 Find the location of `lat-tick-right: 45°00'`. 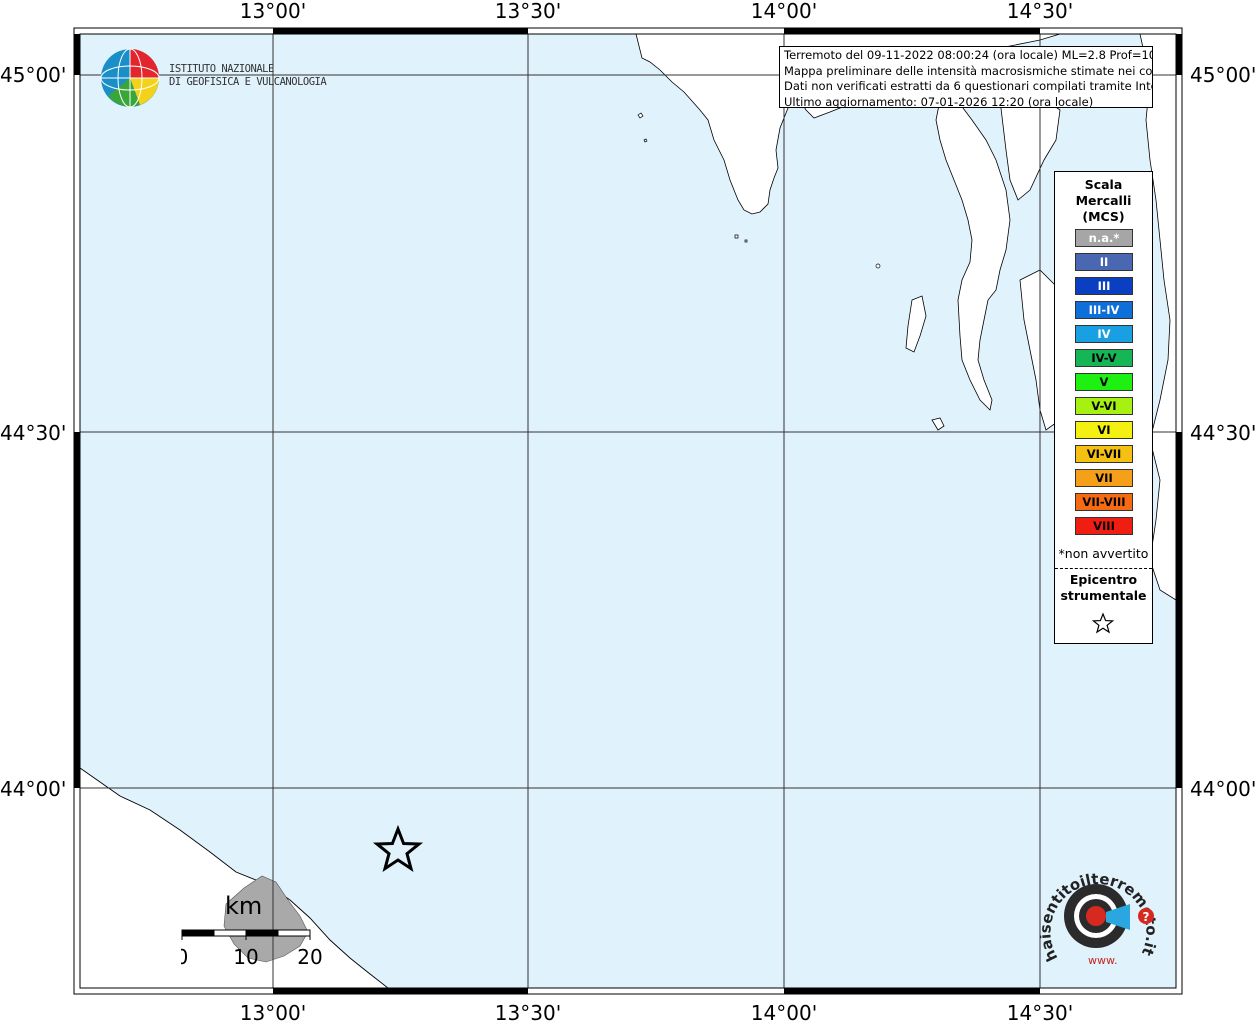

lat-tick-right: 45°00' is located at coordinates (1223, 75).